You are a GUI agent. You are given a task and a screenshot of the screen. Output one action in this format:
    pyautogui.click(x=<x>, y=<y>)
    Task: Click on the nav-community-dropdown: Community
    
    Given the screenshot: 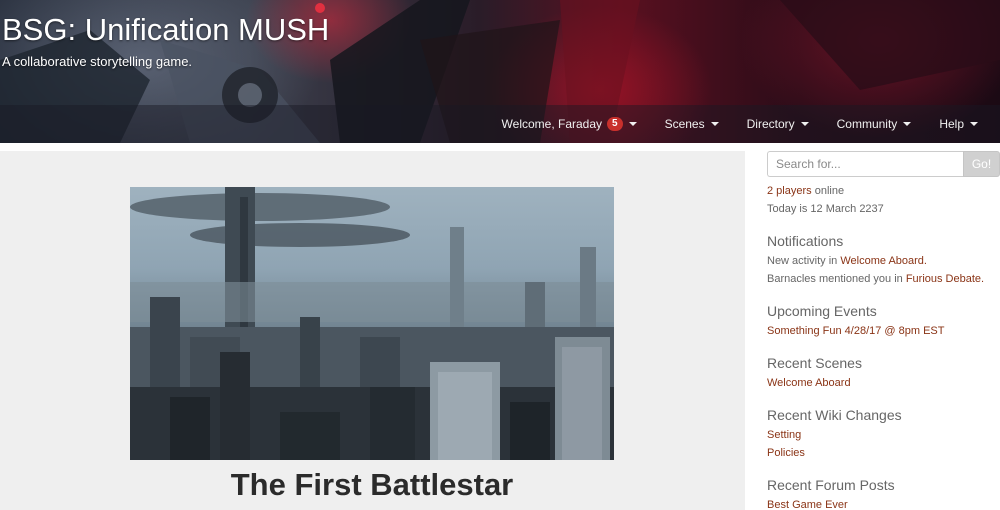 What is the action you would take?
    pyautogui.click(x=874, y=124)
    